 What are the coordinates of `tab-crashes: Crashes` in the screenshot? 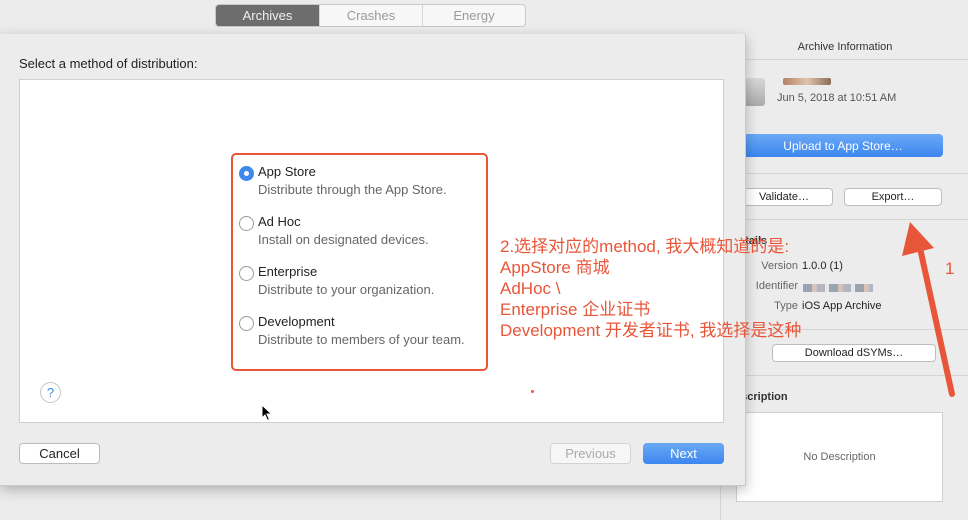 It's located at (370, 15).